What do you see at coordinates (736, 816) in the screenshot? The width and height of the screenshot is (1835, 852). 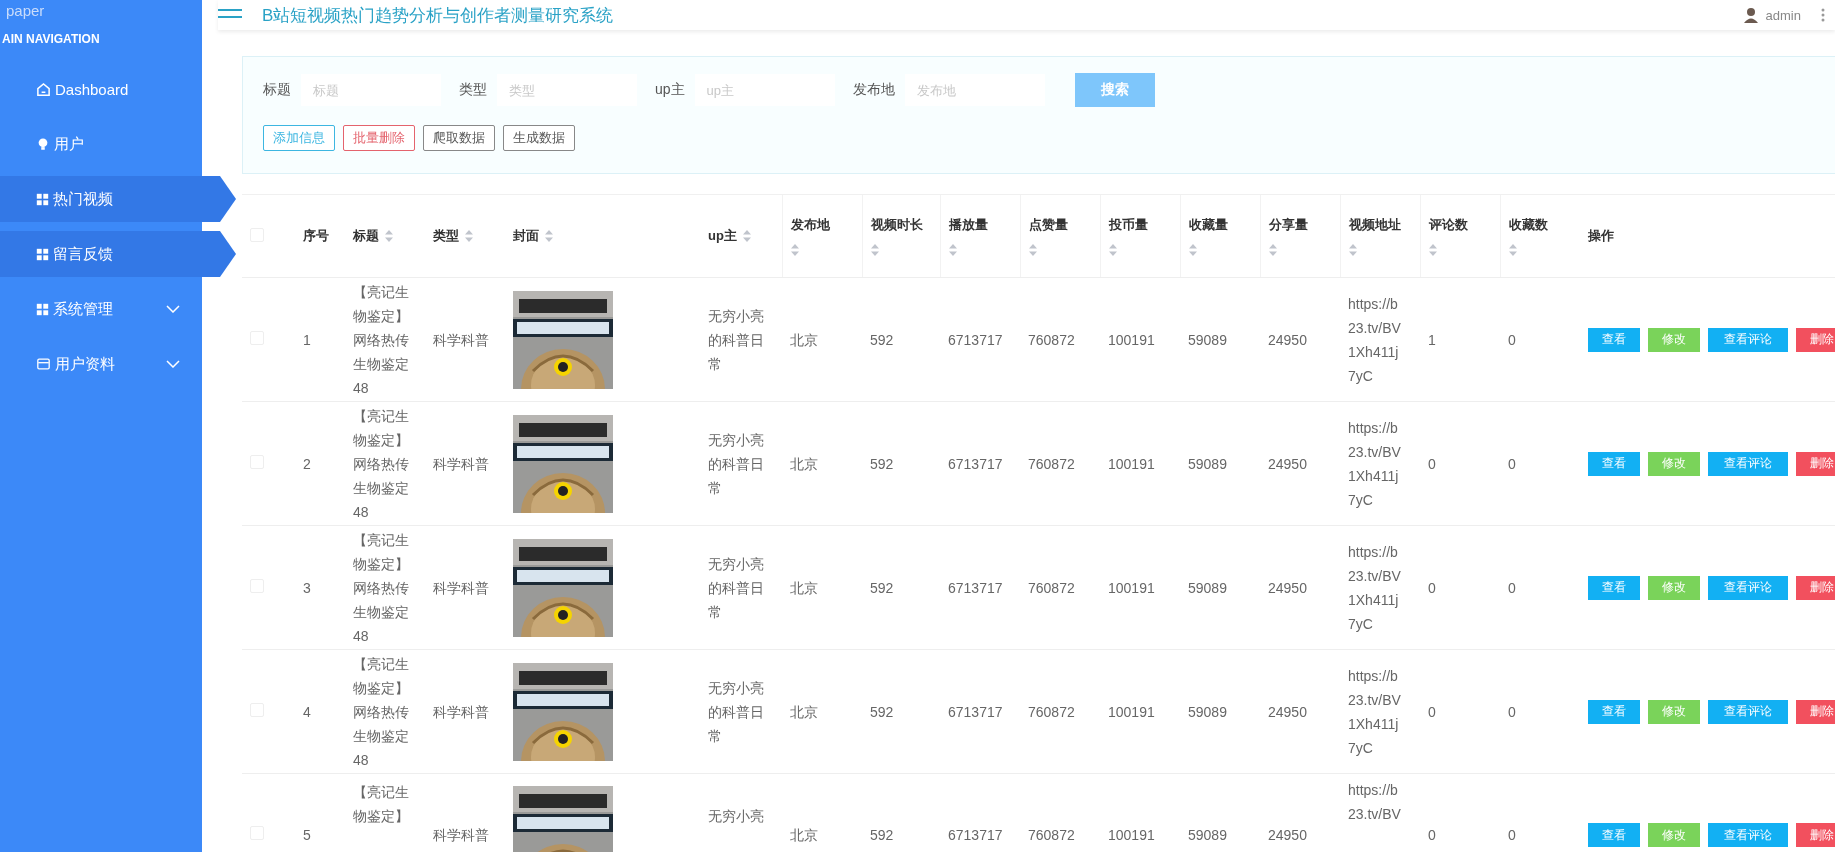 I see `table-cell-text: 无穷小亮` at bounding box center [736, 816].